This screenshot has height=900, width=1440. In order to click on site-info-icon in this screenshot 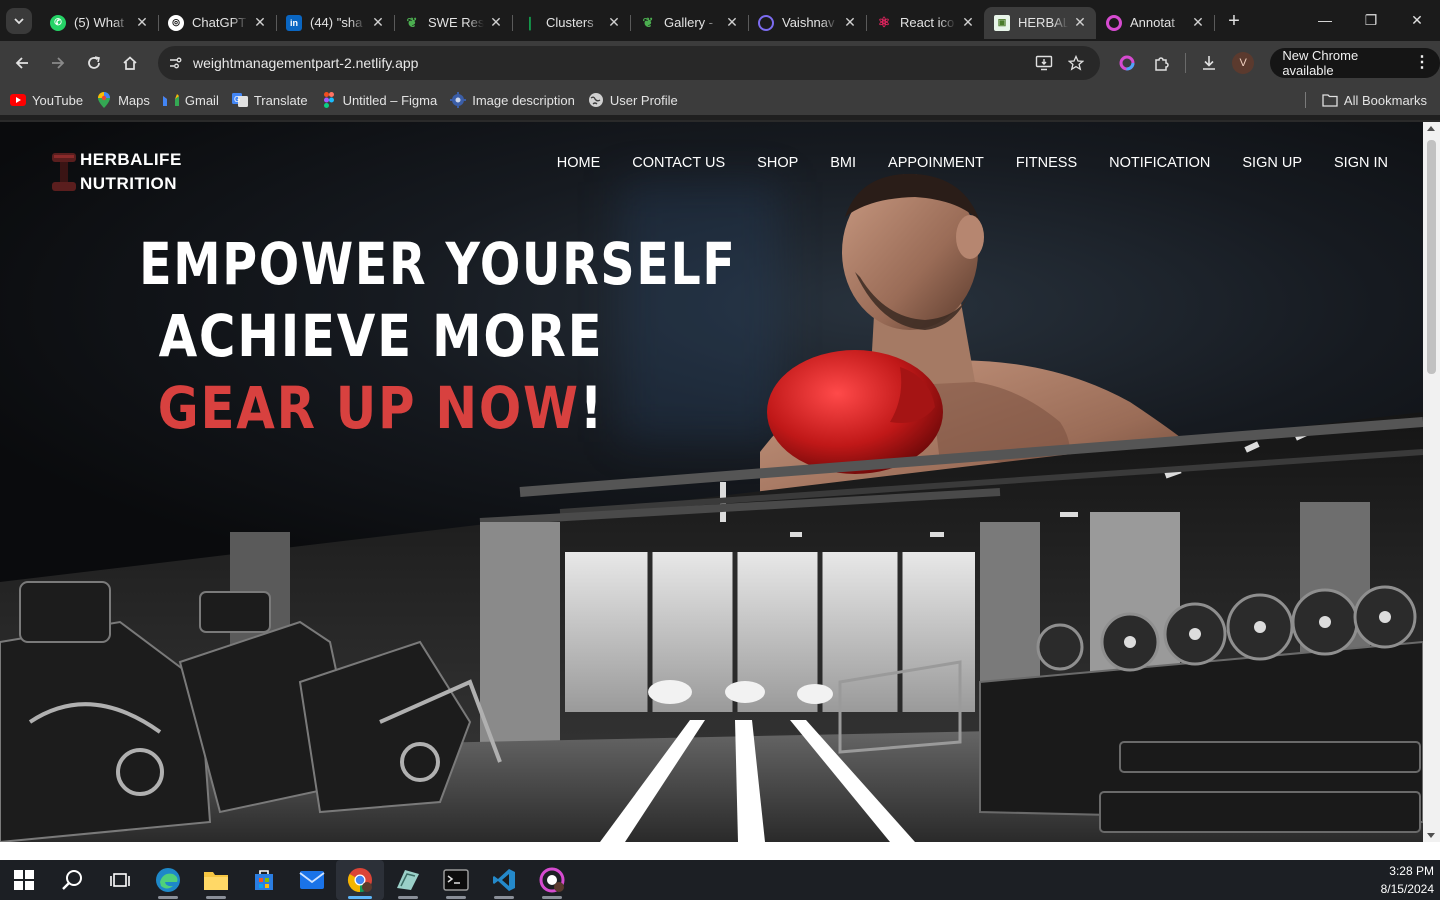, I will do `click(175, 63)`.